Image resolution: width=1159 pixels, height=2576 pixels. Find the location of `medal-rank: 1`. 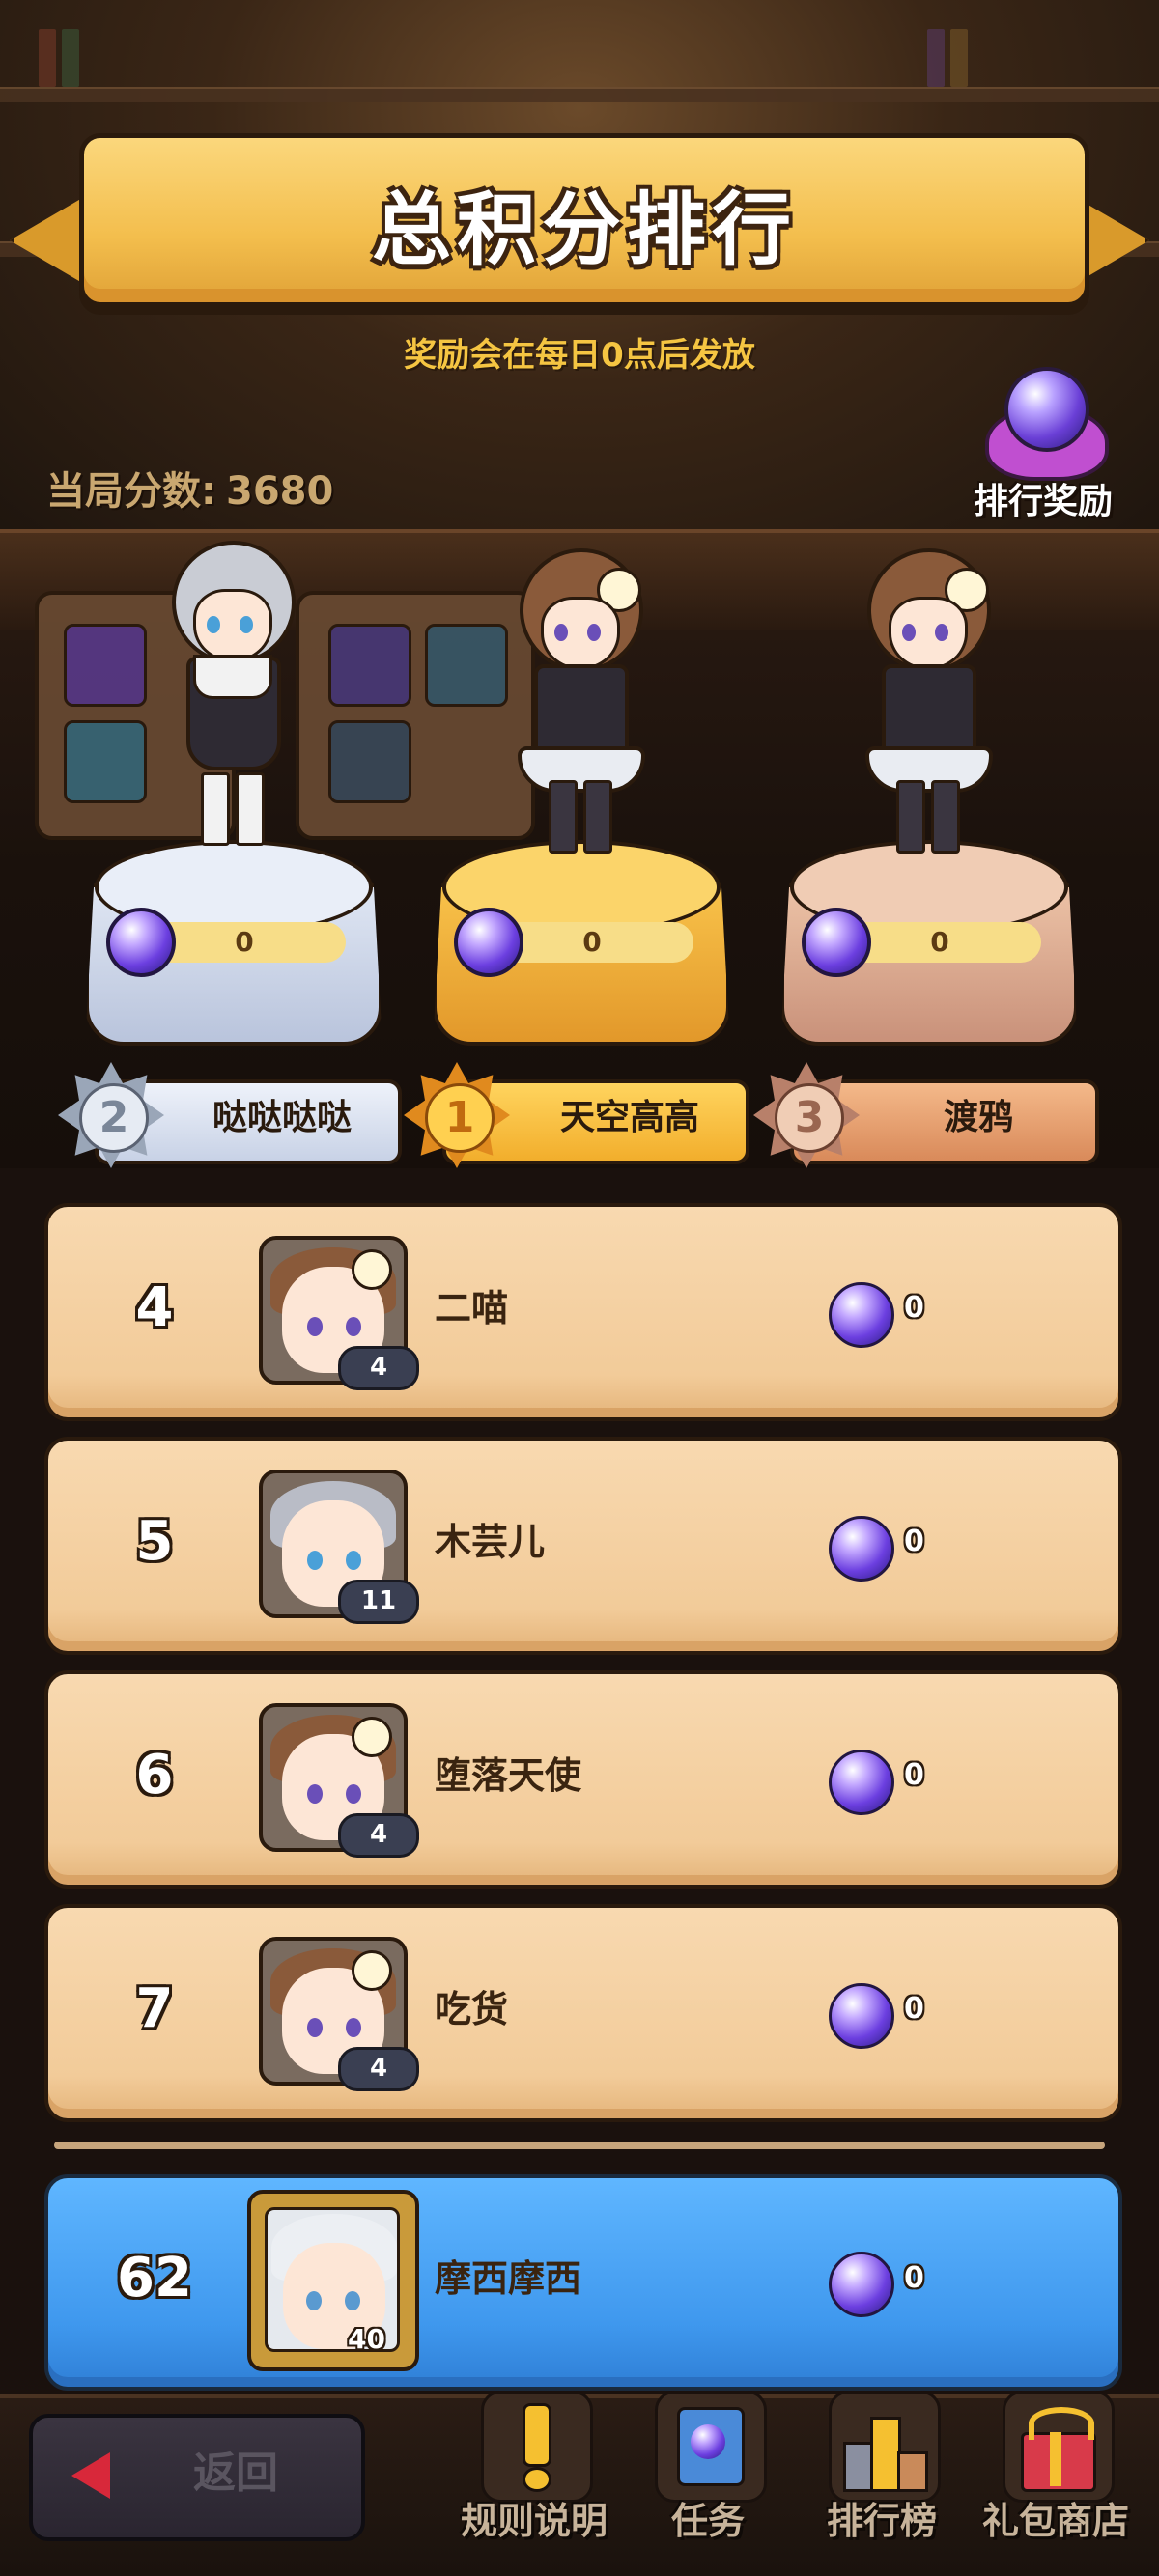

medal-rank: 1 is located at coordinates (460, 1118).